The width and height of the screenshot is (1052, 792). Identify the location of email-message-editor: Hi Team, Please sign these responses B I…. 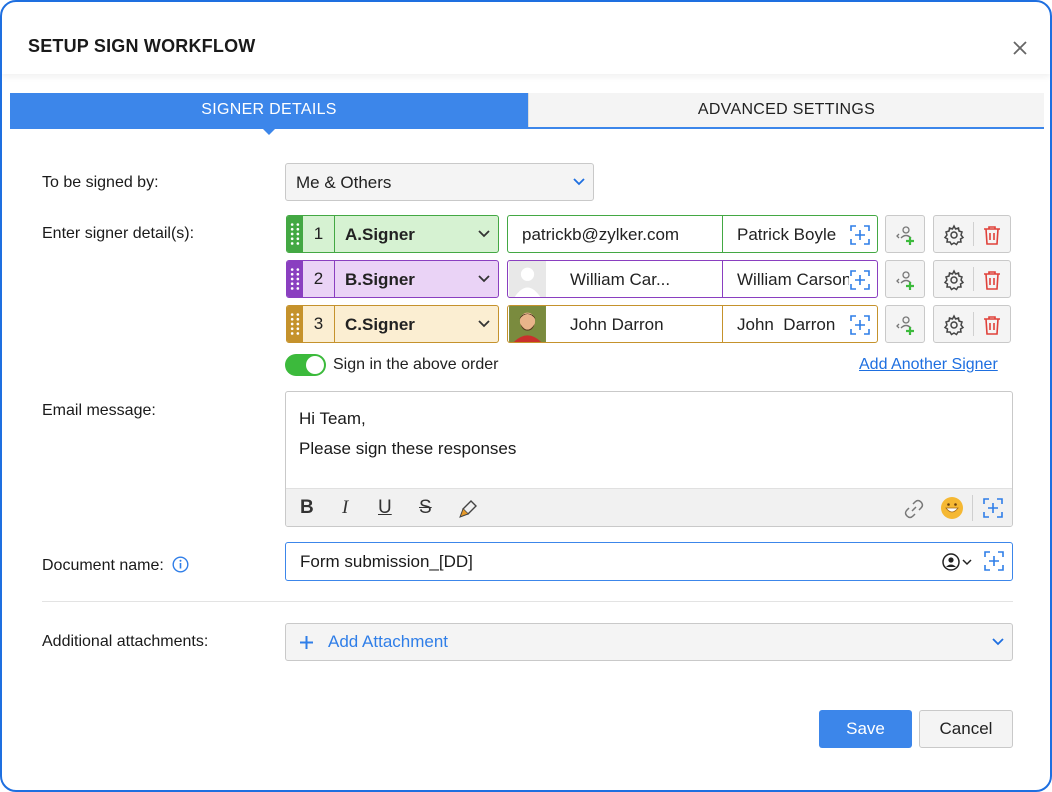
(649, 459).